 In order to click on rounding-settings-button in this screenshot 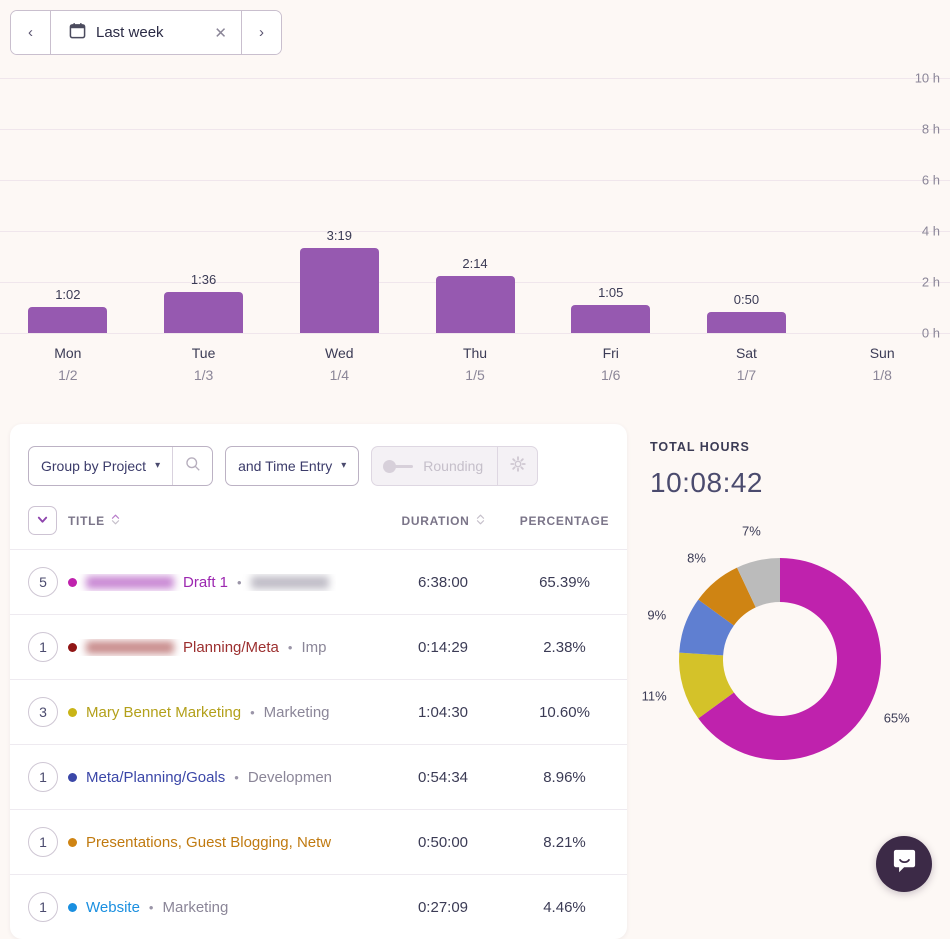, I will do `click(517, 466)`.